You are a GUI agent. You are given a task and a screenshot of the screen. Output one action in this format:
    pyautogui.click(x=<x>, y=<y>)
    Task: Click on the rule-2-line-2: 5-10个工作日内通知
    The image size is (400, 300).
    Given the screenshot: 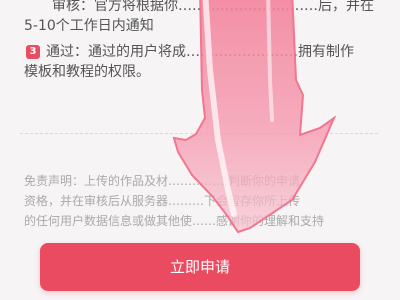 What is the action you would take?
    pyautogui.click(x=89, y=26)
    